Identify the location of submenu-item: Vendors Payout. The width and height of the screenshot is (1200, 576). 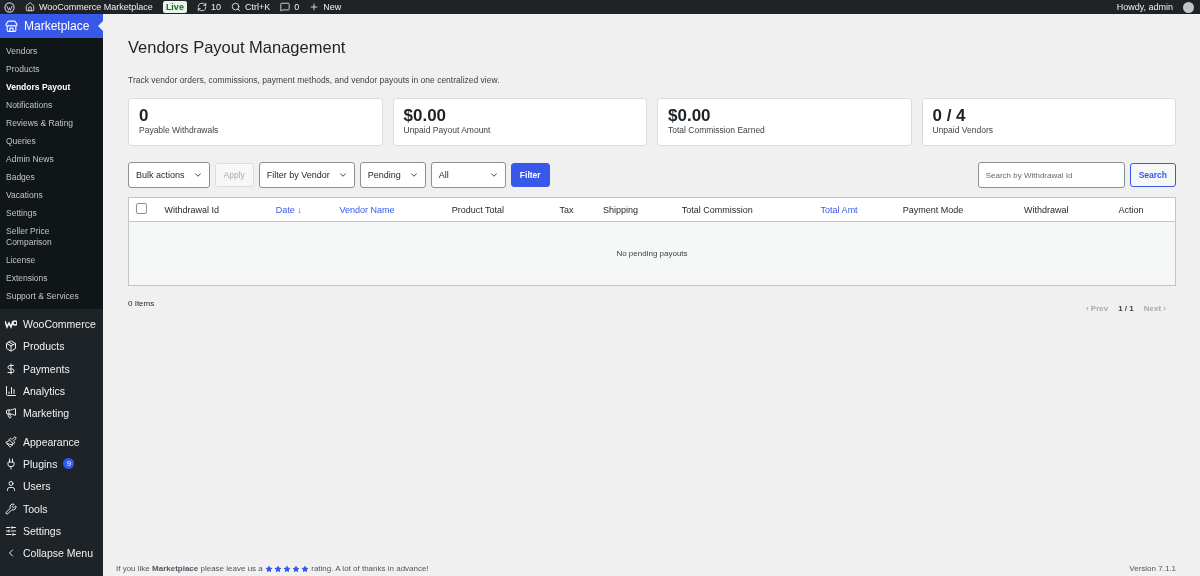
(51, 87).